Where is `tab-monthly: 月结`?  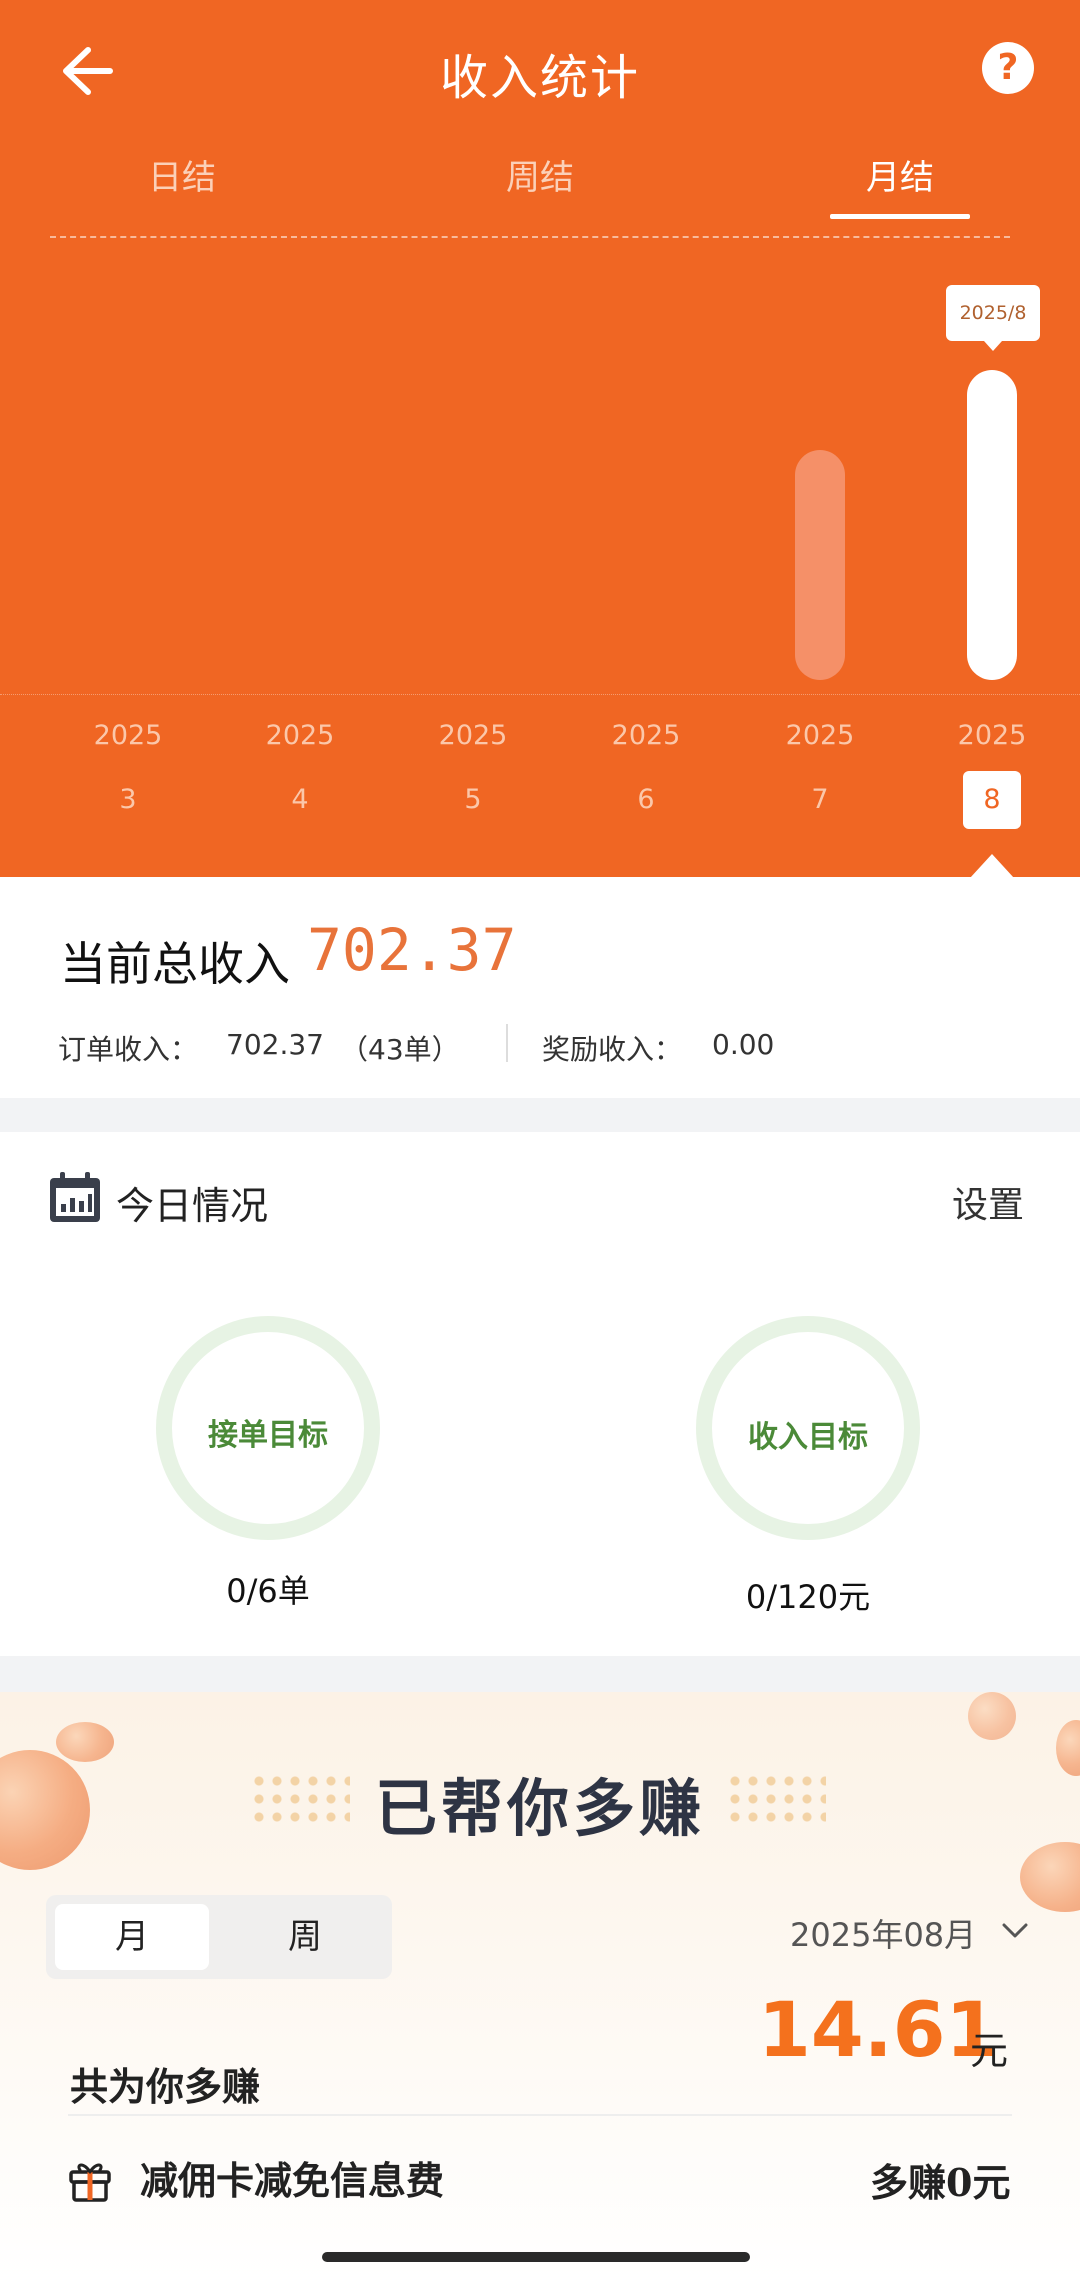 tab-monthly: 月结 is located at coordinates (900, 174).